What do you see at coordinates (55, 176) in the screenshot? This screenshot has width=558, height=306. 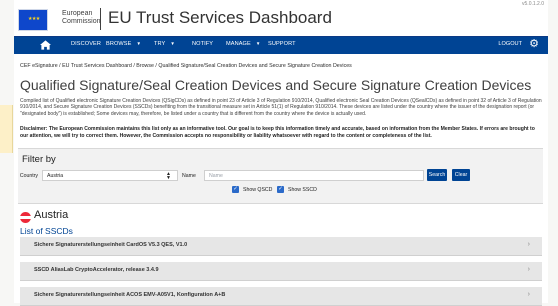 I see `country-select-value: Austria` at bounding box center [55, 176].